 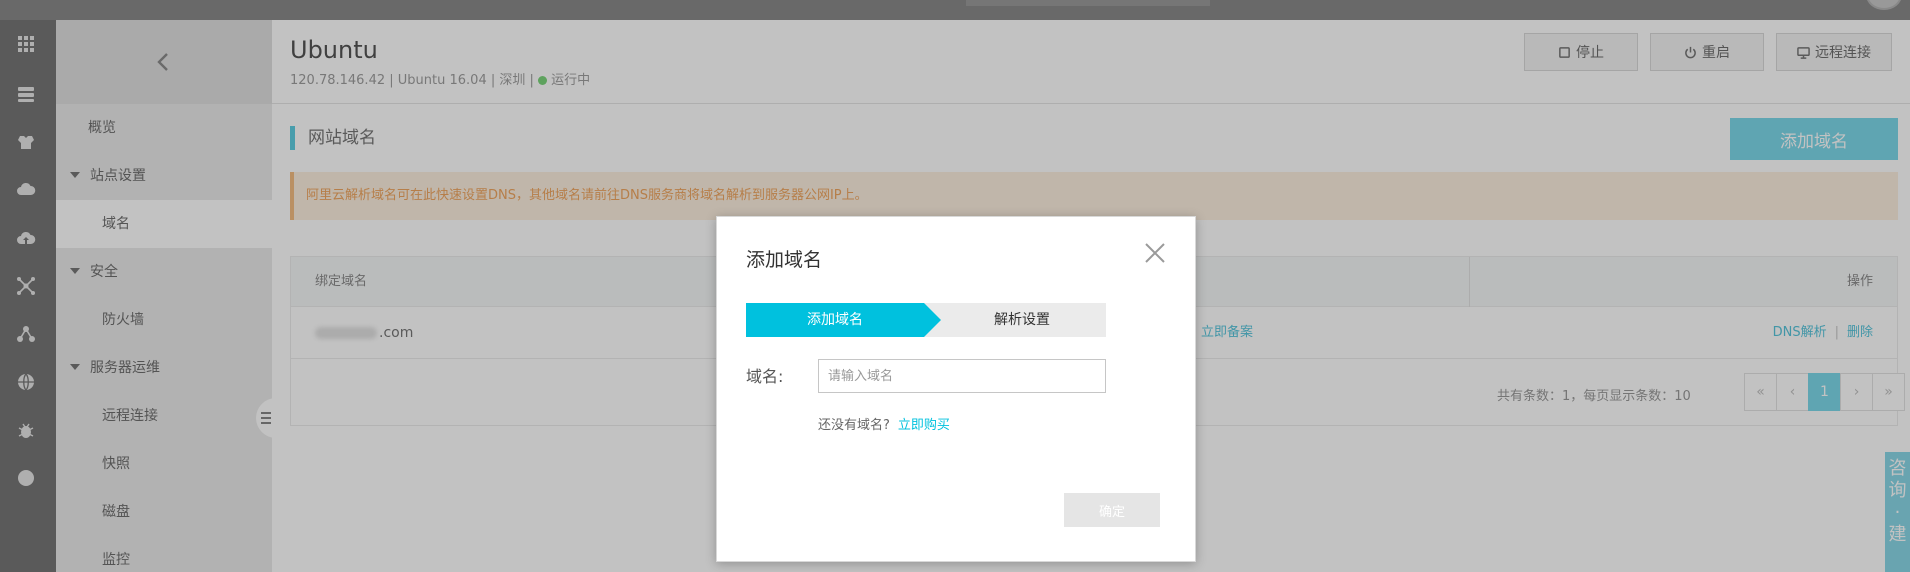 What do you see at coordinates (1015, 320) in the screenshot?
I see `step-dns-settings: 解析设置` at bounding box center [1015, 320].